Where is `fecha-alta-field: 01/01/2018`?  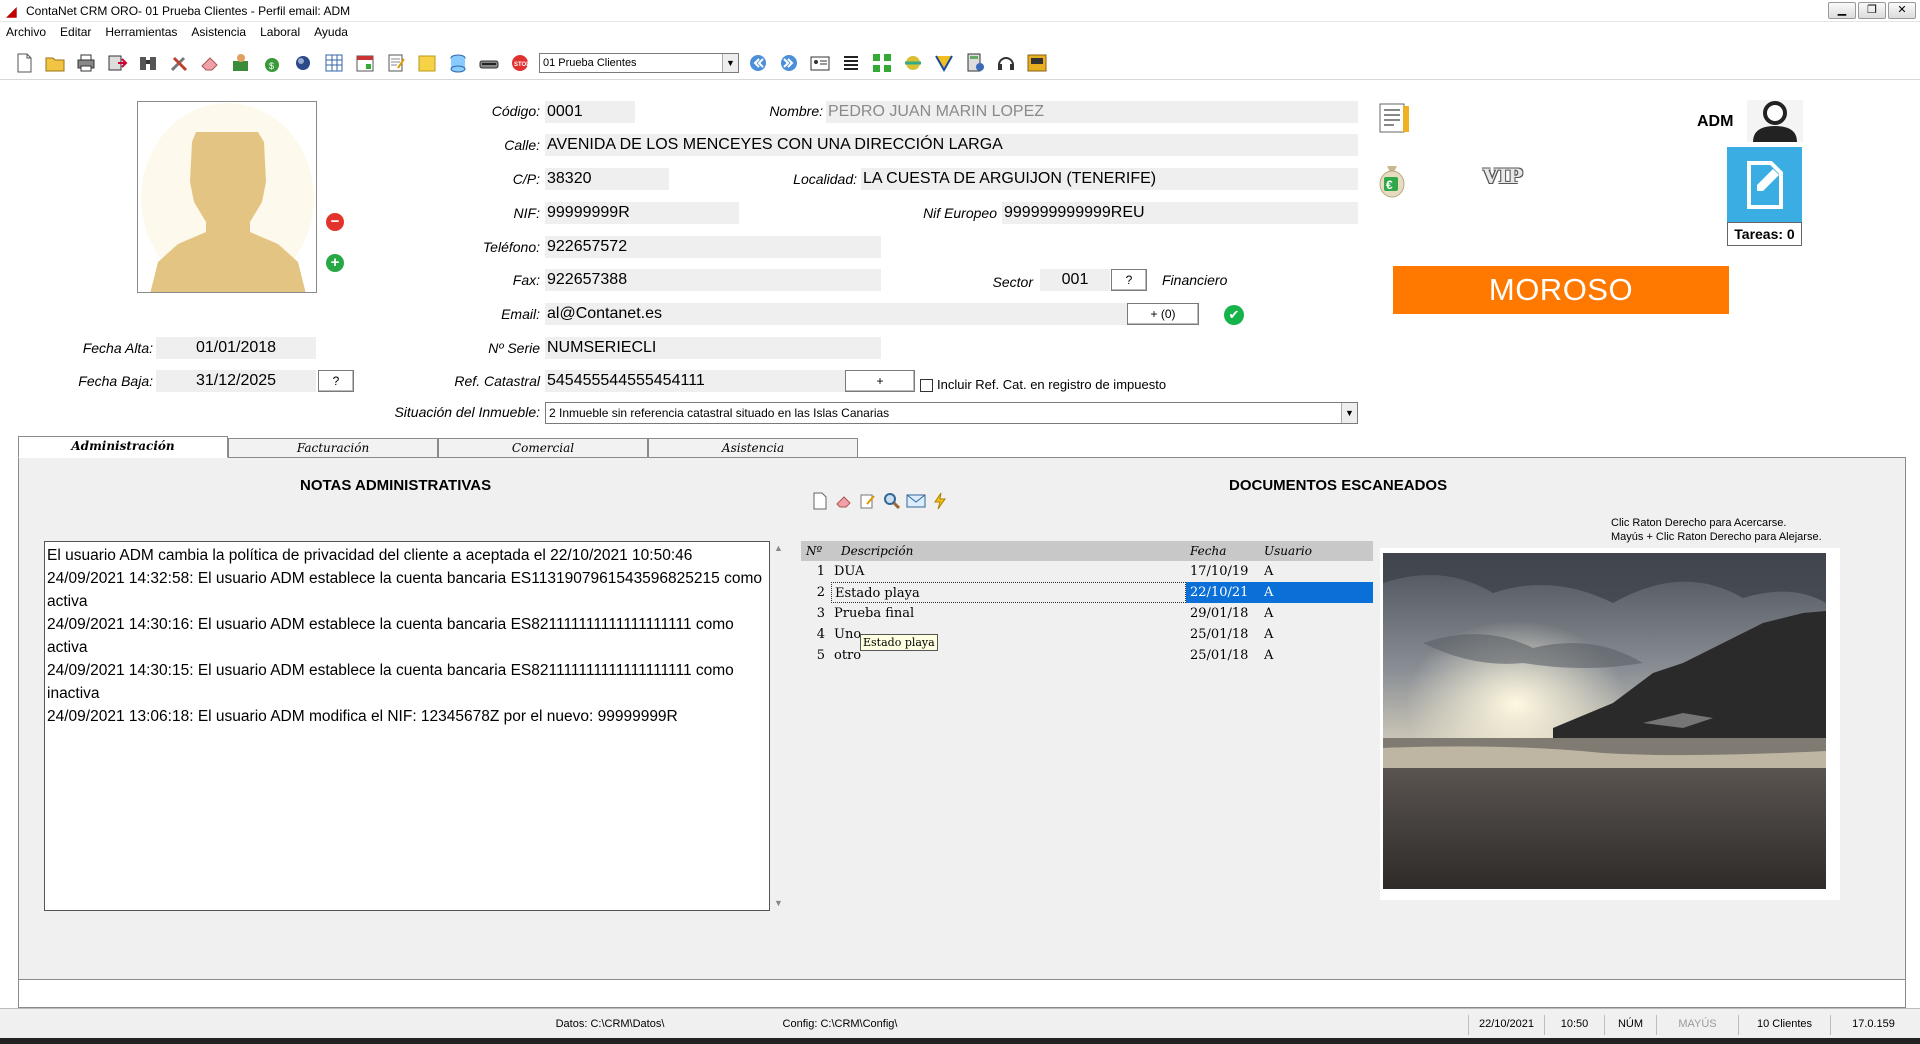 fecha-alta-field: 01/01/2018 is located at coordinates (236, 348).